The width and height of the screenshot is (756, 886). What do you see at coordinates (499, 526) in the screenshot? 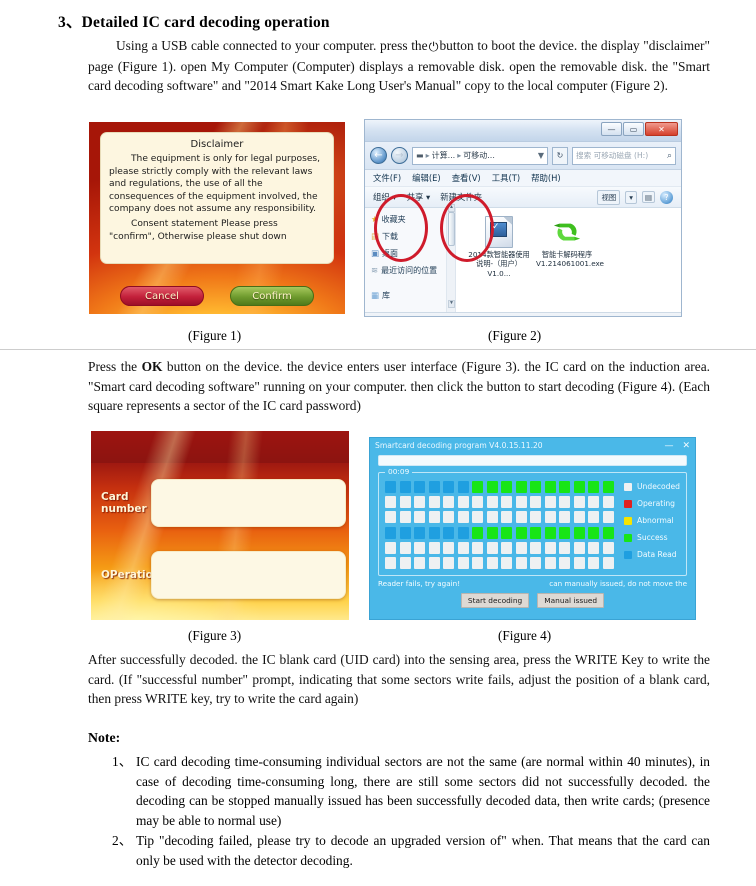
I see `sector-grid` at bounding box center [499, 526].